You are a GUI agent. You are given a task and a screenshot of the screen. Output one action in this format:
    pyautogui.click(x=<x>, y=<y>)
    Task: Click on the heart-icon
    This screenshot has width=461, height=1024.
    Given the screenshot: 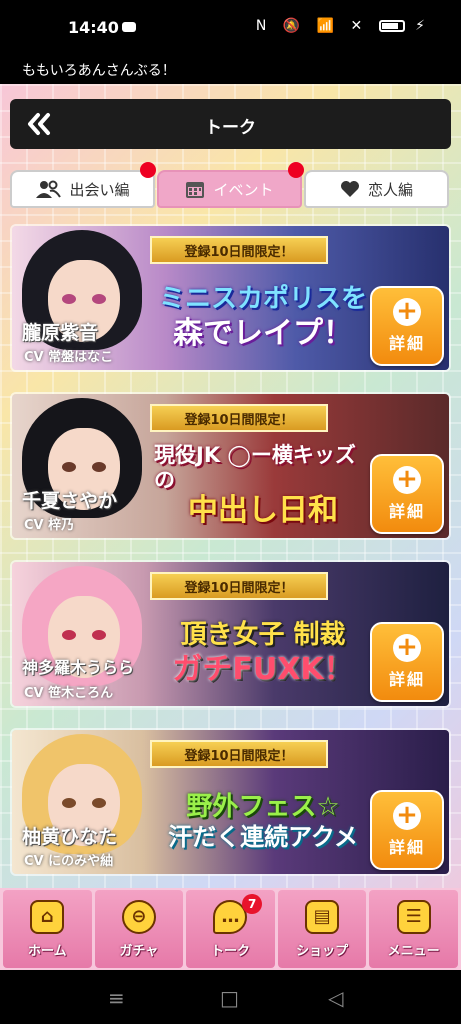 What is the action you would take?
    pyautogui.click(x=349, y=189)
    